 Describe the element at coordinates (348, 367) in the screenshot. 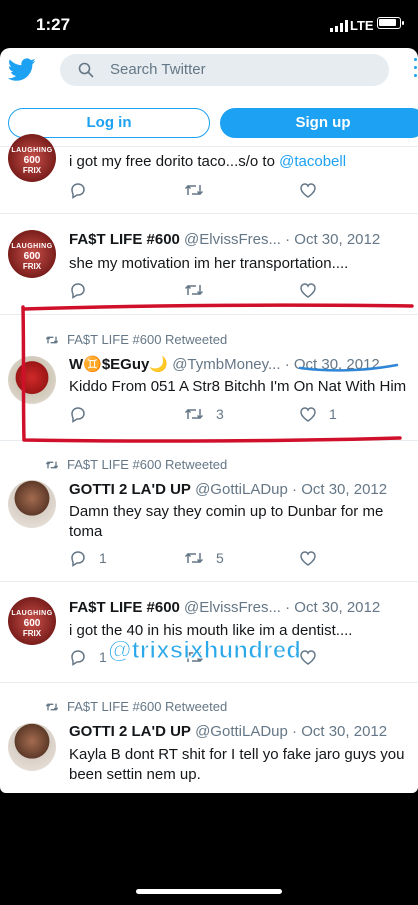

I see `date-underline` at that location.